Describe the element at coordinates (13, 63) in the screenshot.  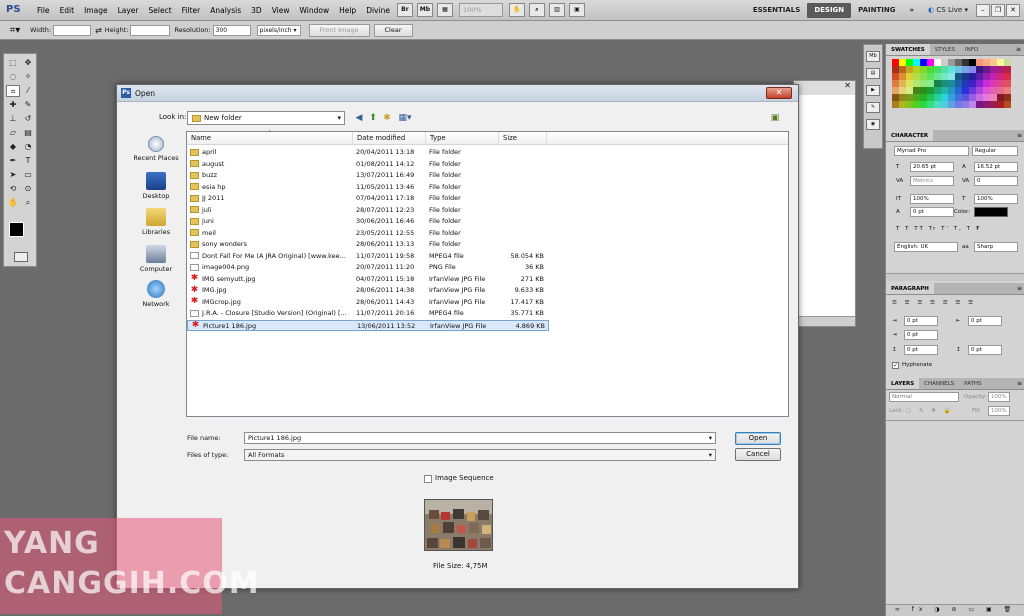
I see `marquee-tool-icon: ⬚` at that location.